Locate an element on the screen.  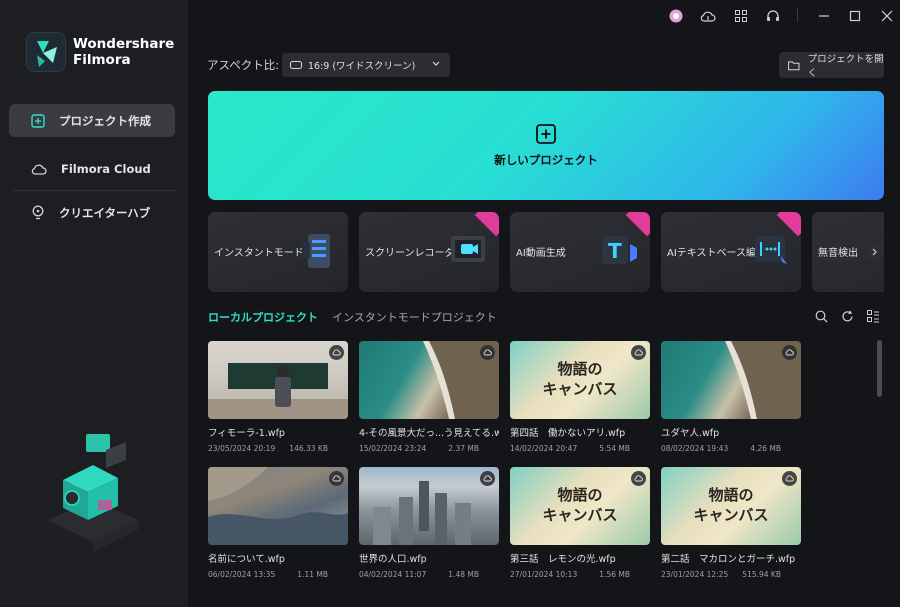
open-project-button: プロジェクトを開く is located at coordinates (831, 65).